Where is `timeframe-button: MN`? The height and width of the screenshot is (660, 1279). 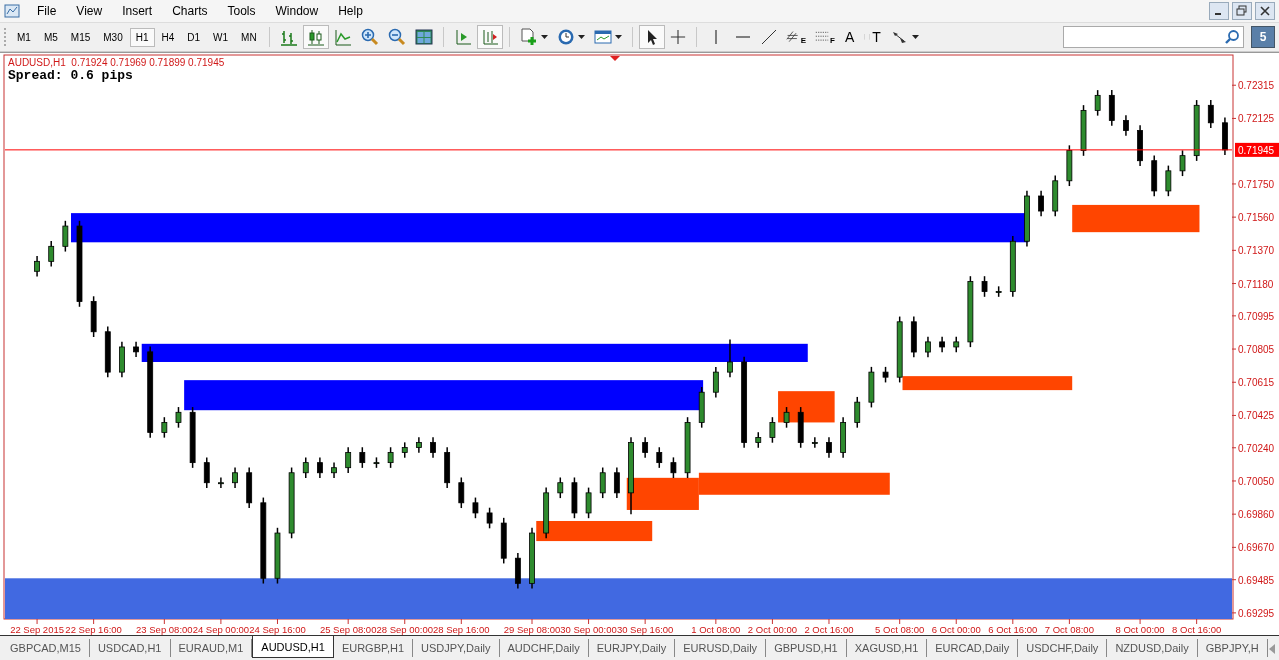 timeframe-button: MN is located at coordinates (249, 37).